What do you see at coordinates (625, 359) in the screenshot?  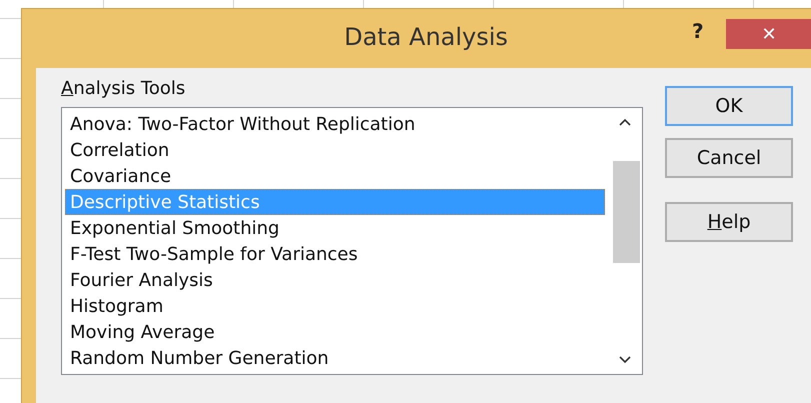 I see `scroll-down-icon` at bounding box center [625, 359].